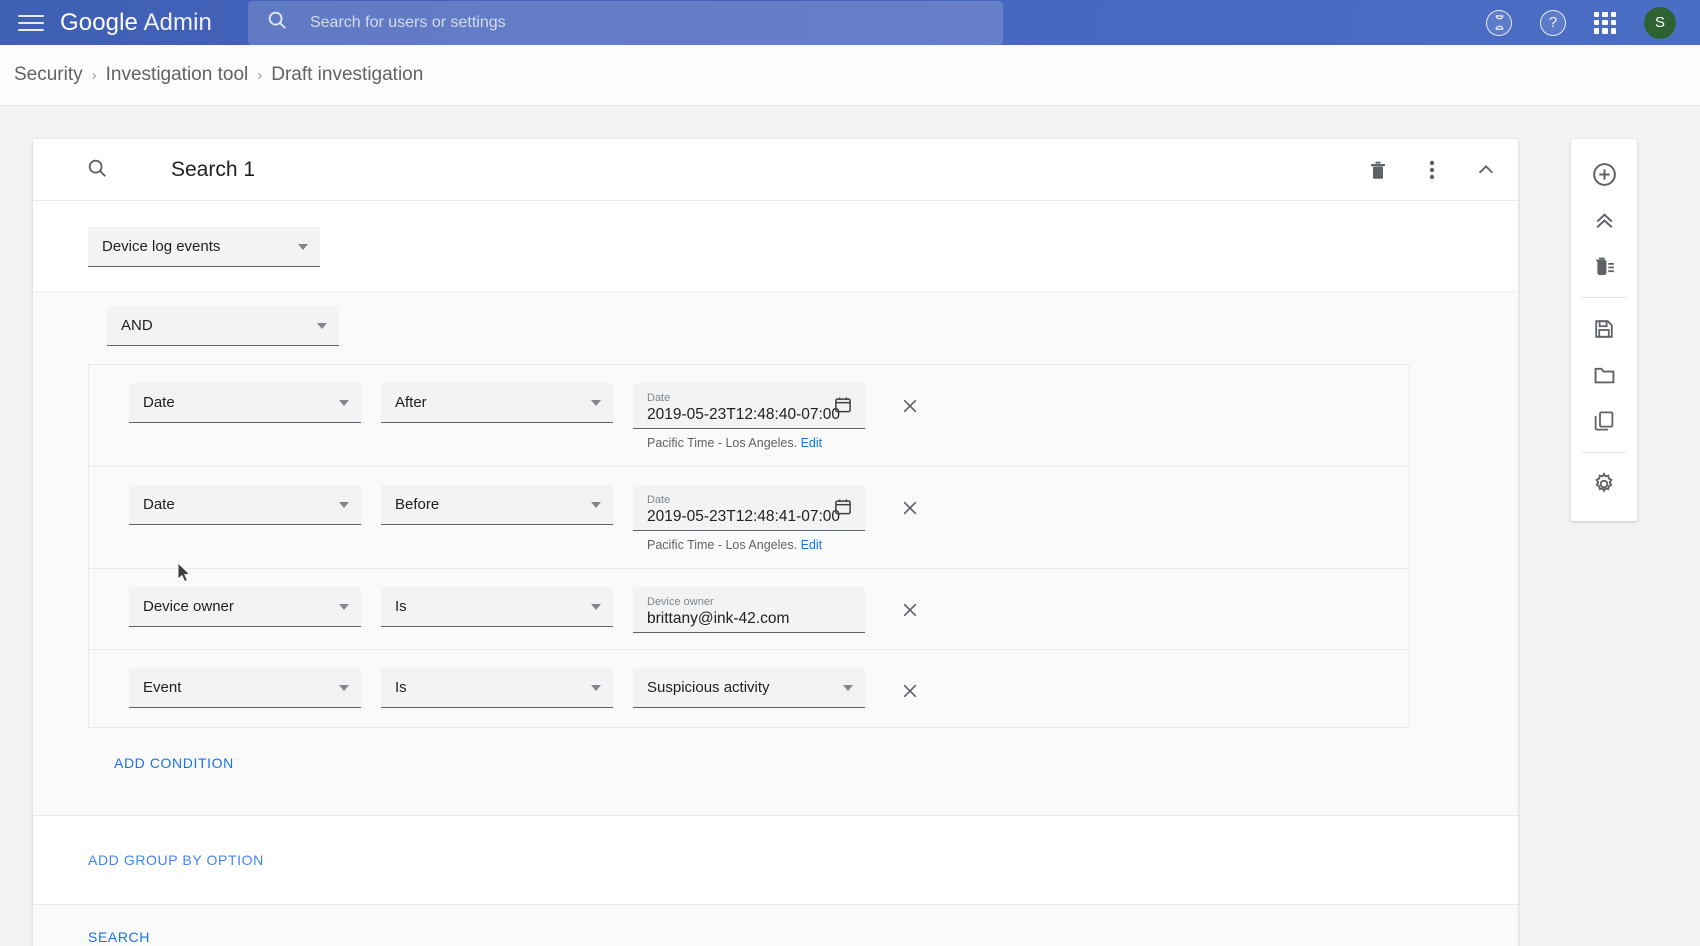  Describe the element at coordinates (213, 169) in the screenshot. I see `page-title: Search 1` at that location.